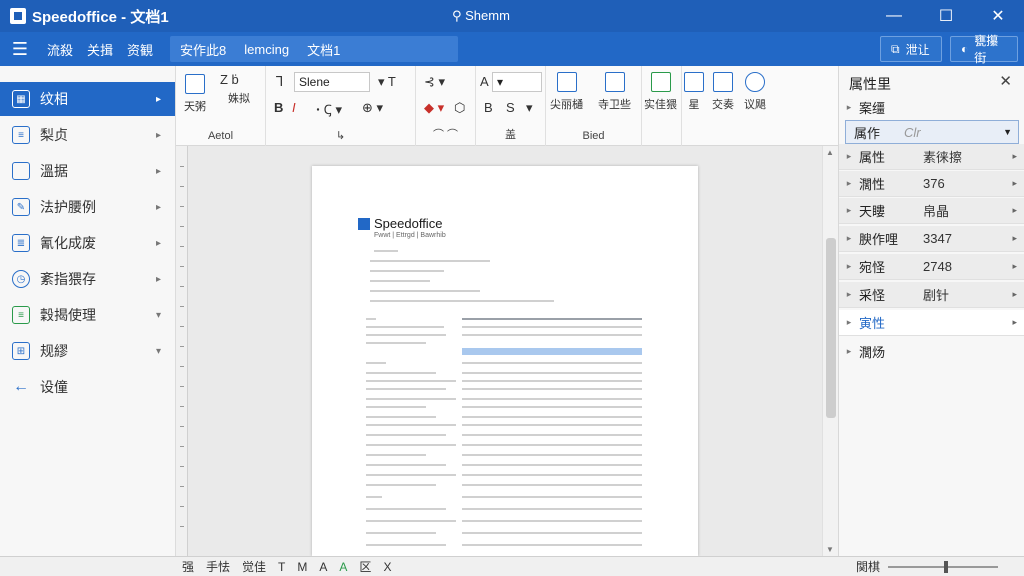 The width and height of the screenshot is (1024, 576). I want to click on panel-row-2: ▸ 濶性 376 ▸, so click(931, 184).